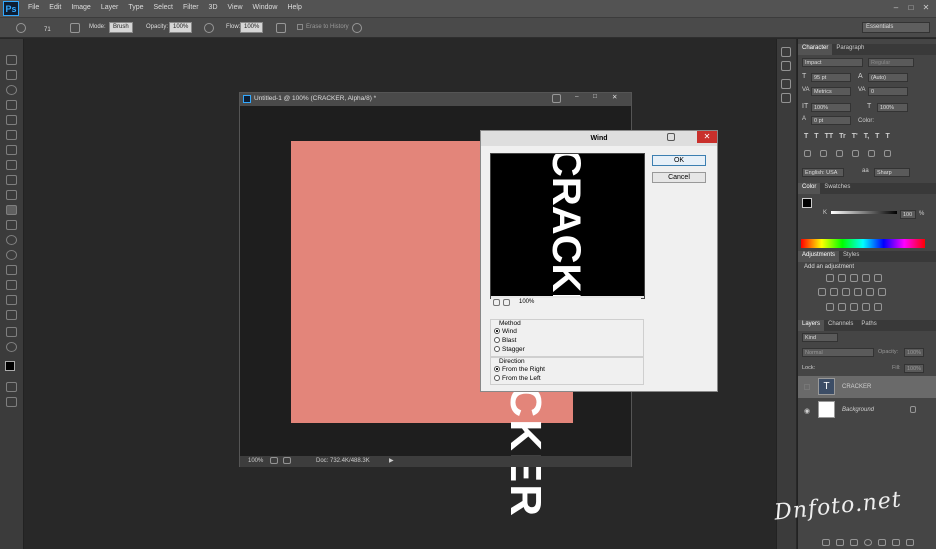 The height and width of the screenshot is (549, 936). What do you see at coordinates (892, 172) in the screenshot?
I see `antialias-select: Sharp` at bounding box center [892, 172].